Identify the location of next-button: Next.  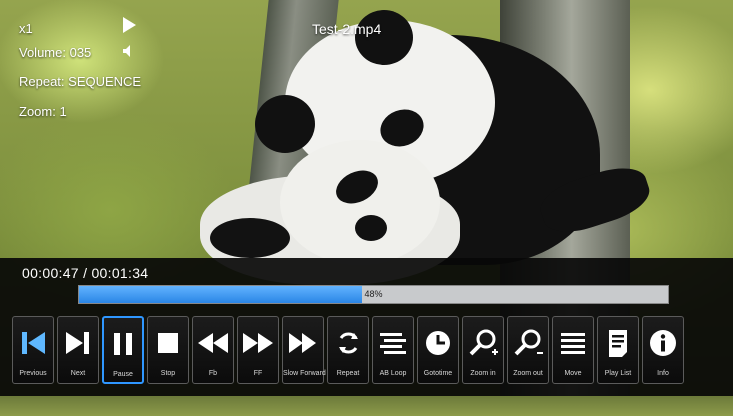
(78, 350).